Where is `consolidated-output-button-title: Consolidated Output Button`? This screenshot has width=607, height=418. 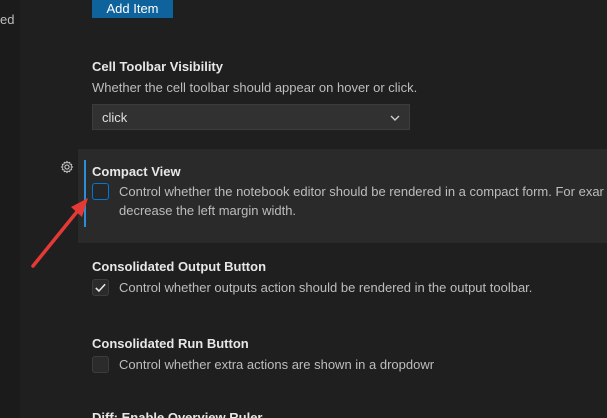 consolidated-output-button-title: Consolidated Output Button is located at coordinates (179, 266).